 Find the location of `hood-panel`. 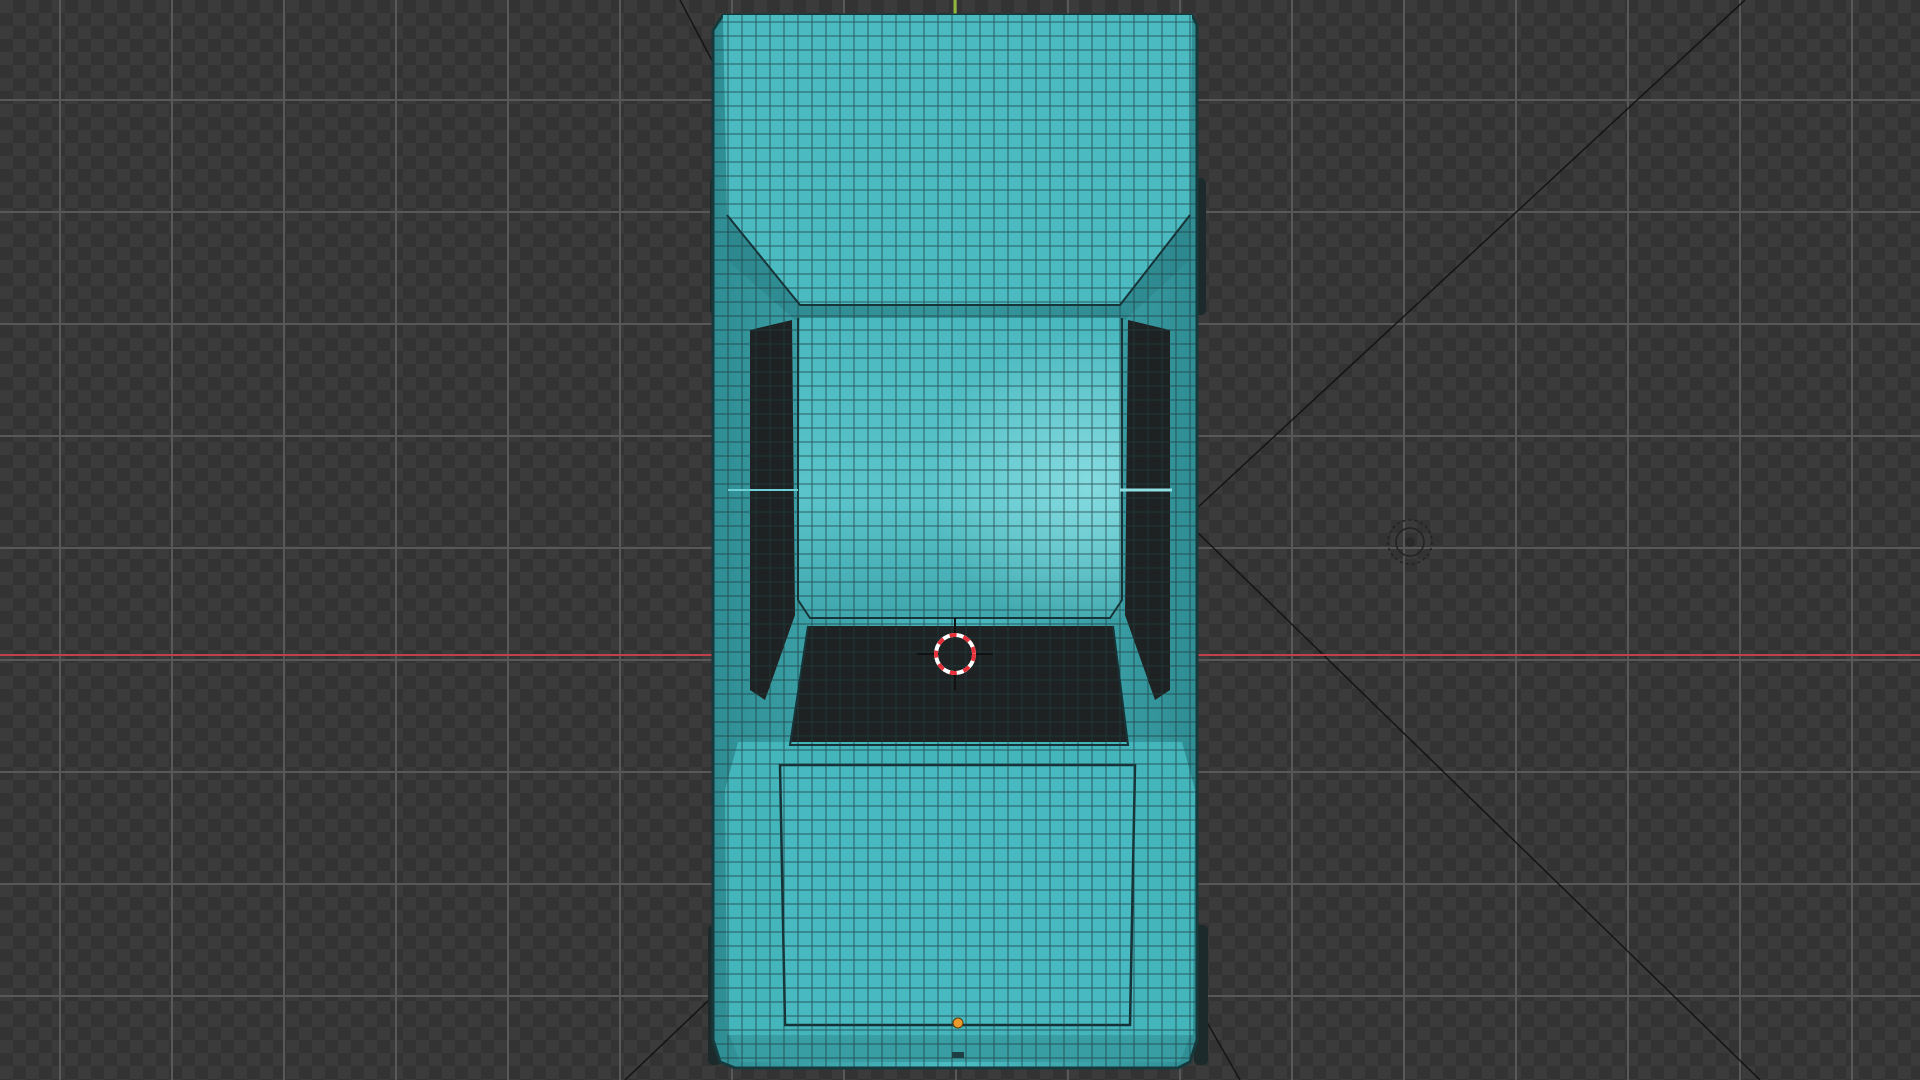

hood-panel is located at coordinates (957, 160).